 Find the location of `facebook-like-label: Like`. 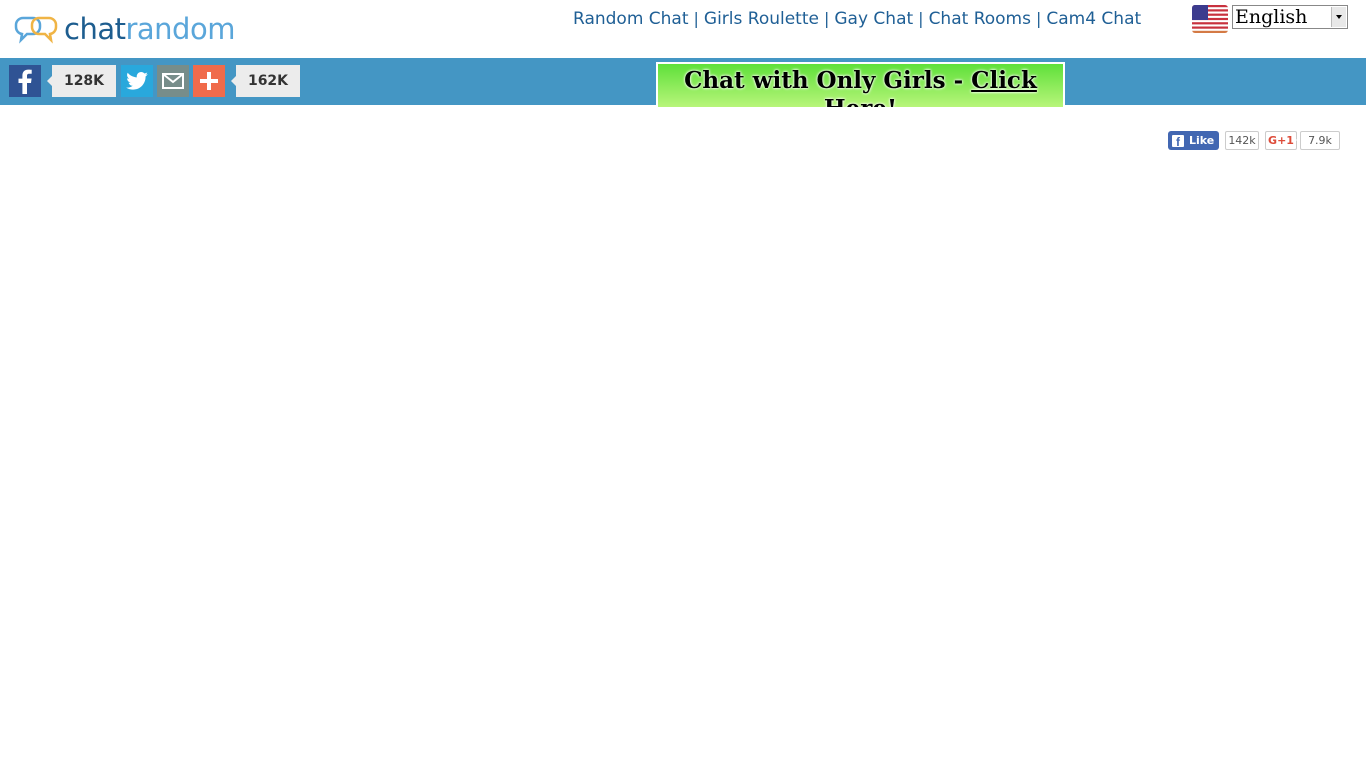

facebook-like-label: Like is located at coordinates (1202, 140).